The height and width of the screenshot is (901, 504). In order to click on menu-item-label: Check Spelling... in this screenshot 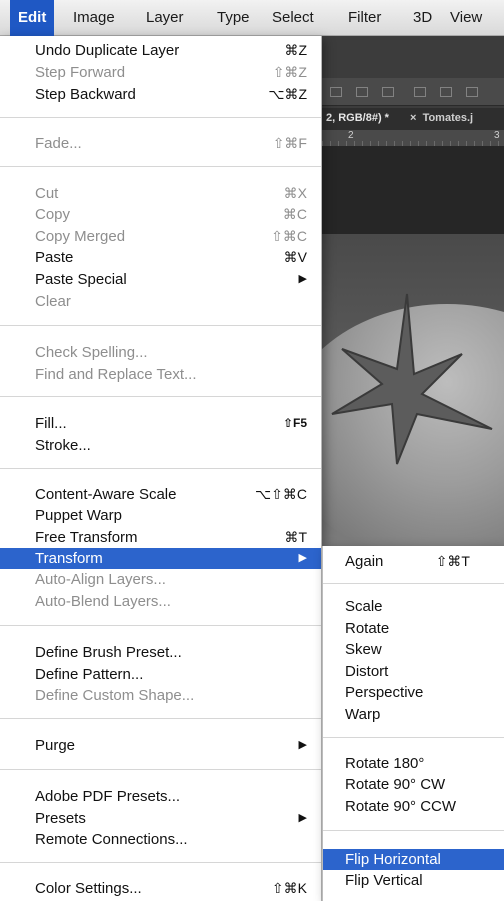, I will do `click(91, 352)`.